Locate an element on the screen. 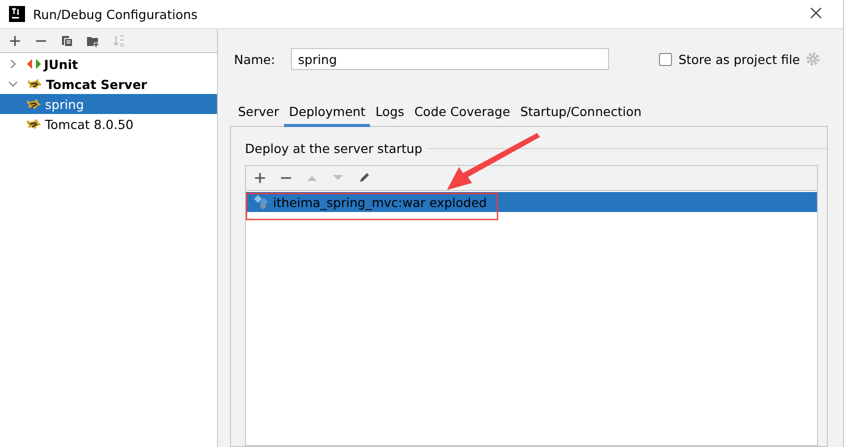  tab: Logs is located at coordinates (390, 113).